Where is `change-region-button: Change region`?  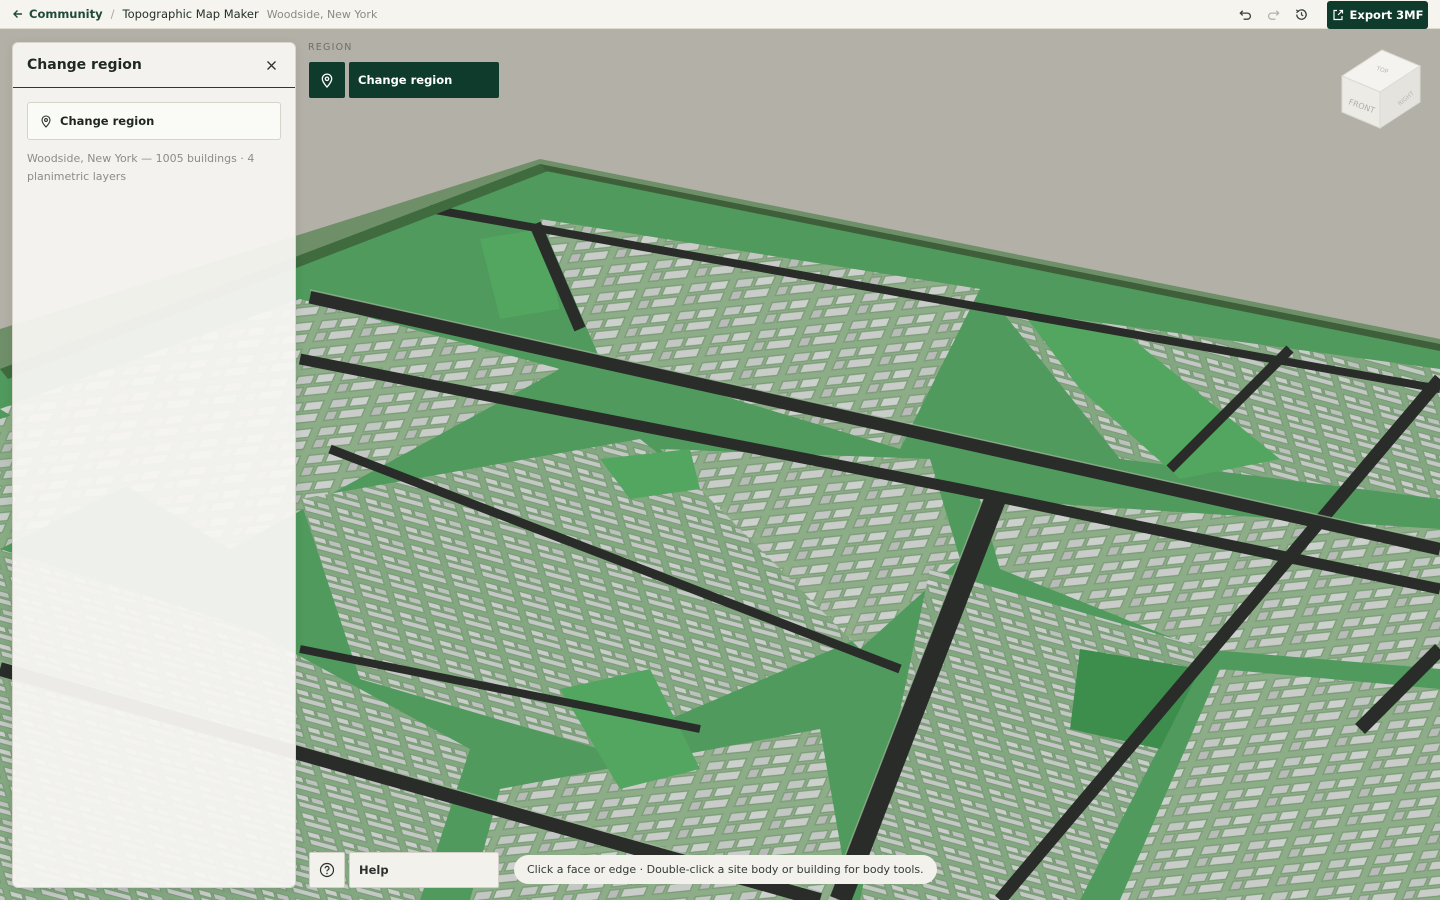 change-region-button: Change region is located at coordinates (154, 121).